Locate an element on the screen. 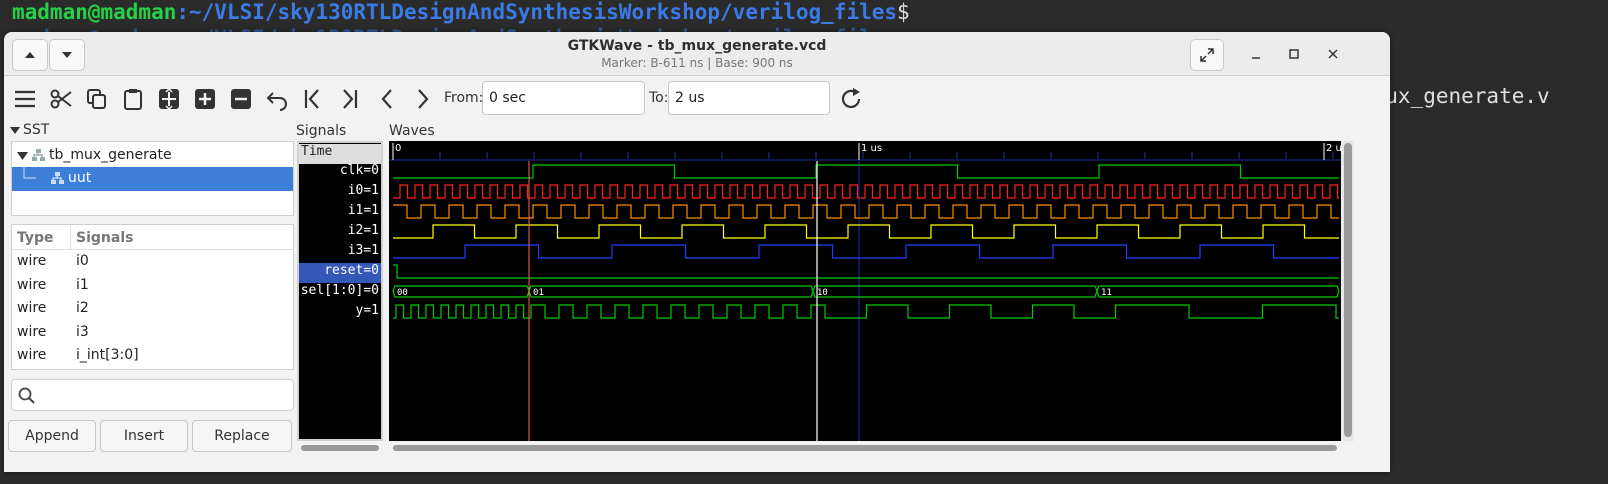 The image size is (1608, 484). next-edge-button is located at coordinates (423, 99).